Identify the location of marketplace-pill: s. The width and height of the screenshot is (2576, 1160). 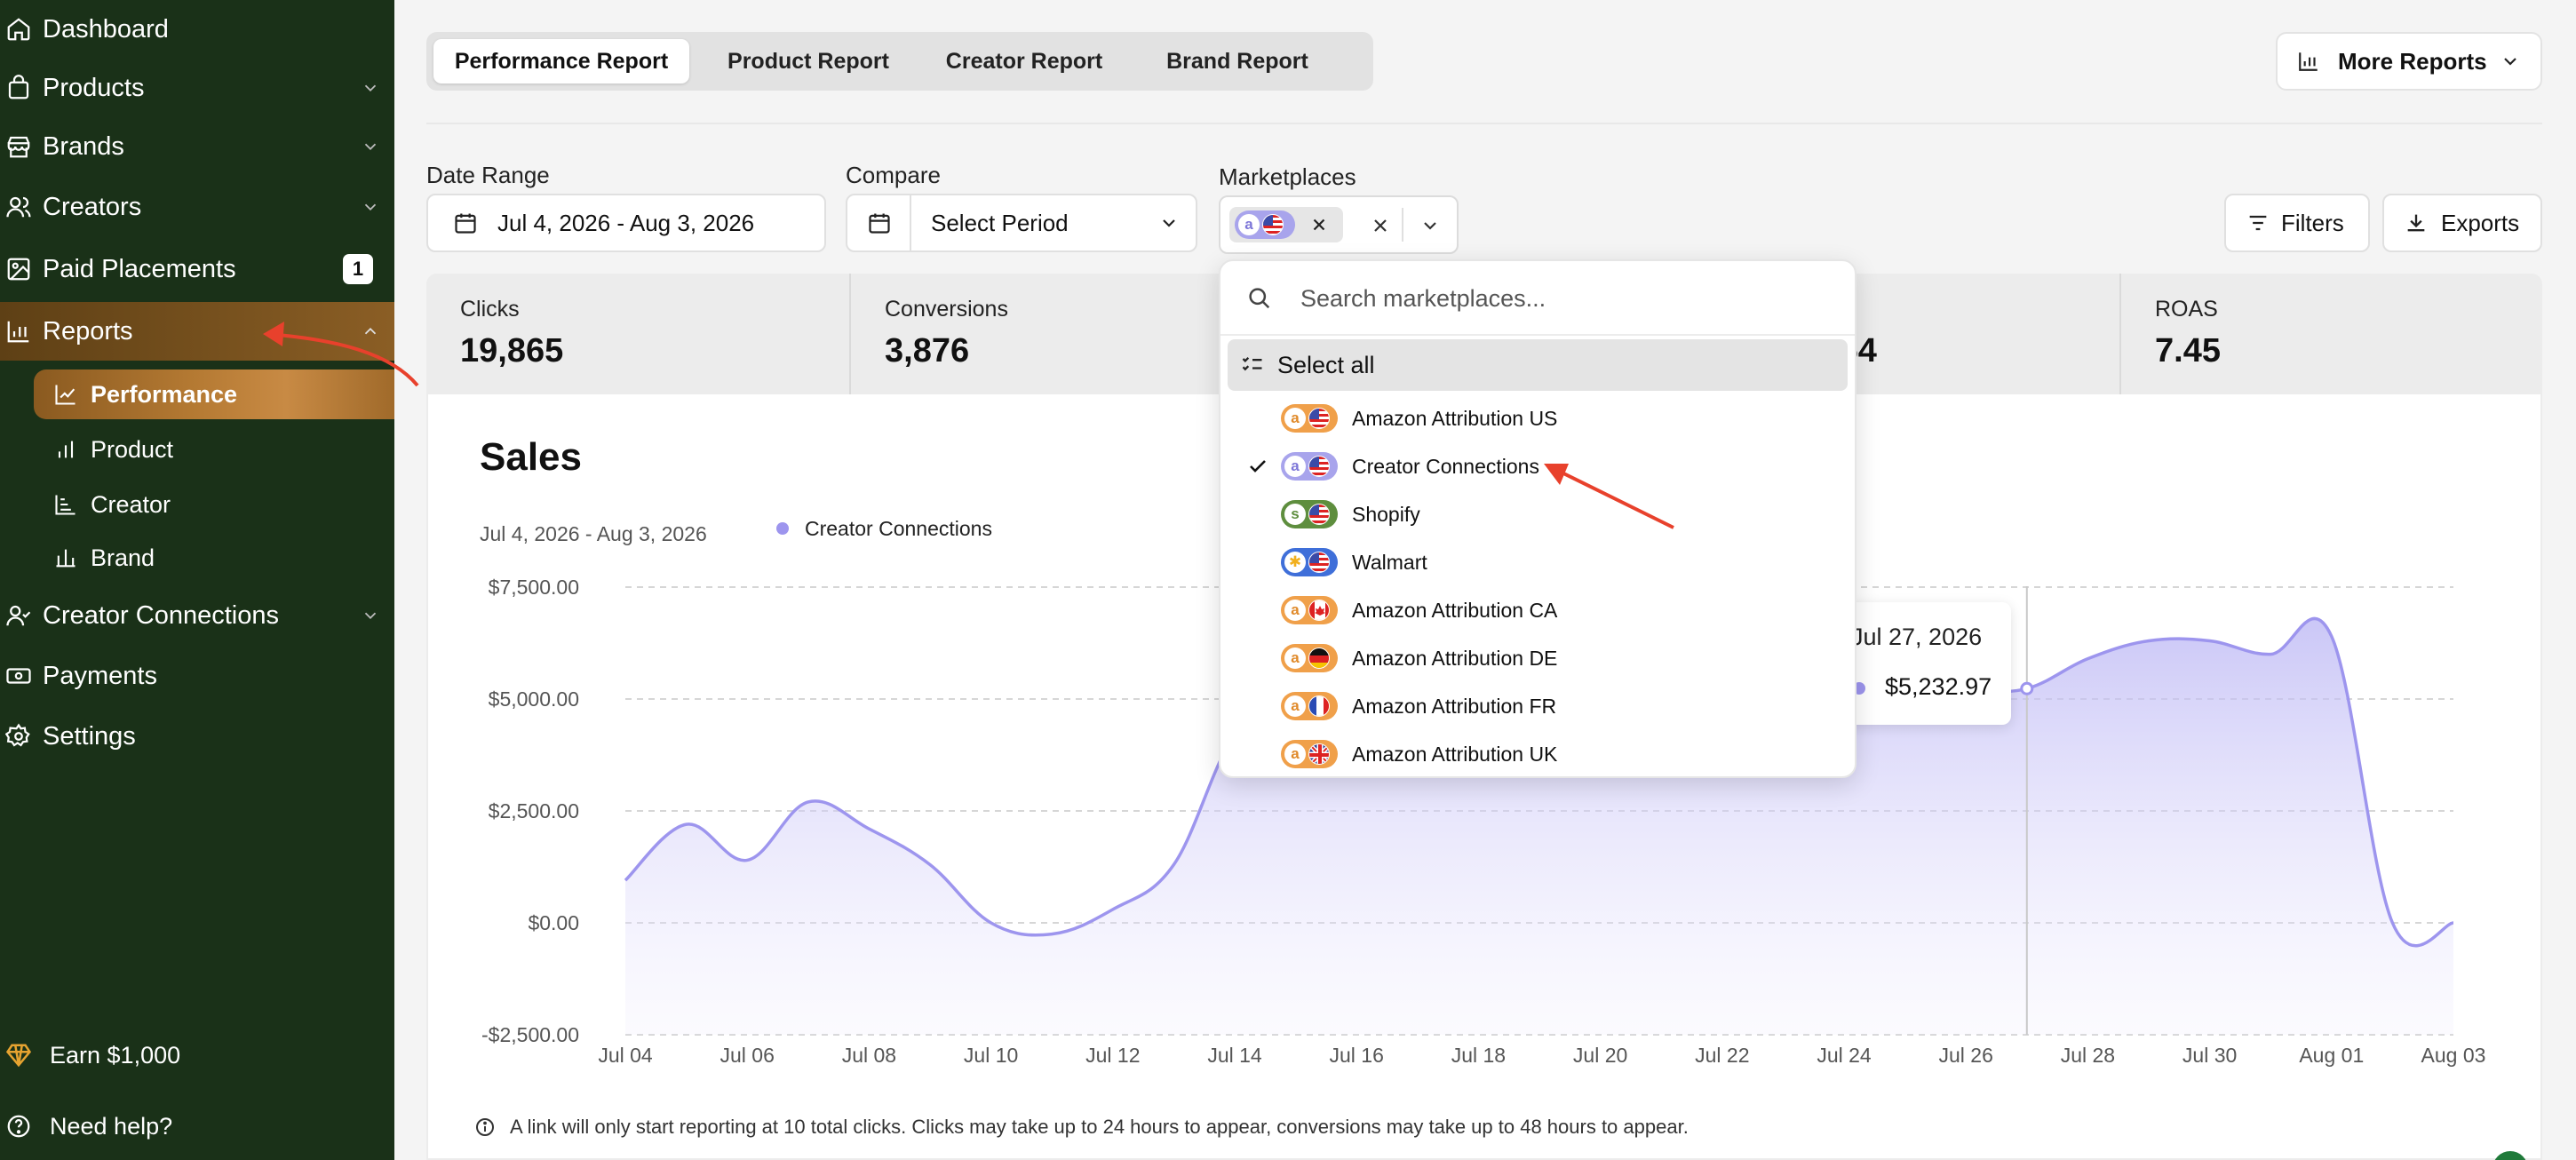
(1309, 514).